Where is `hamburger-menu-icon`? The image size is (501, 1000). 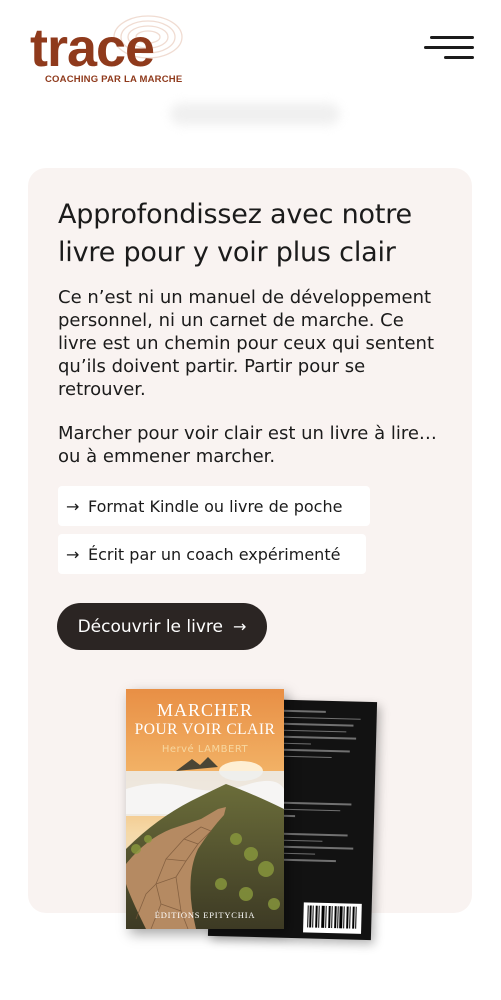
hamburger-menu-icon is located at coordinates (449, 48).